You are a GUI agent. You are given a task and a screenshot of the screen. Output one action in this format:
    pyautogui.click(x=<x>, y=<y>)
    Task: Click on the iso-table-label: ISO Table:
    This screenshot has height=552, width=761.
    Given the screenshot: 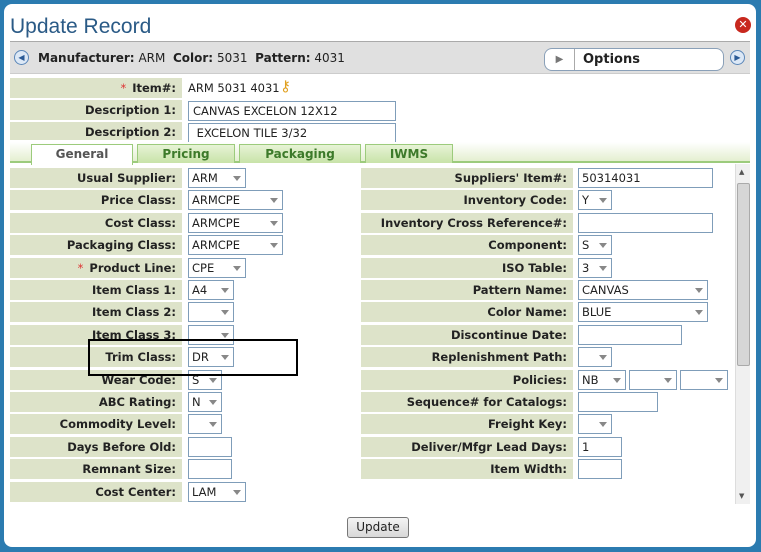 What is the action you would take?
    pyautogui.click(x=467, y=267)
    